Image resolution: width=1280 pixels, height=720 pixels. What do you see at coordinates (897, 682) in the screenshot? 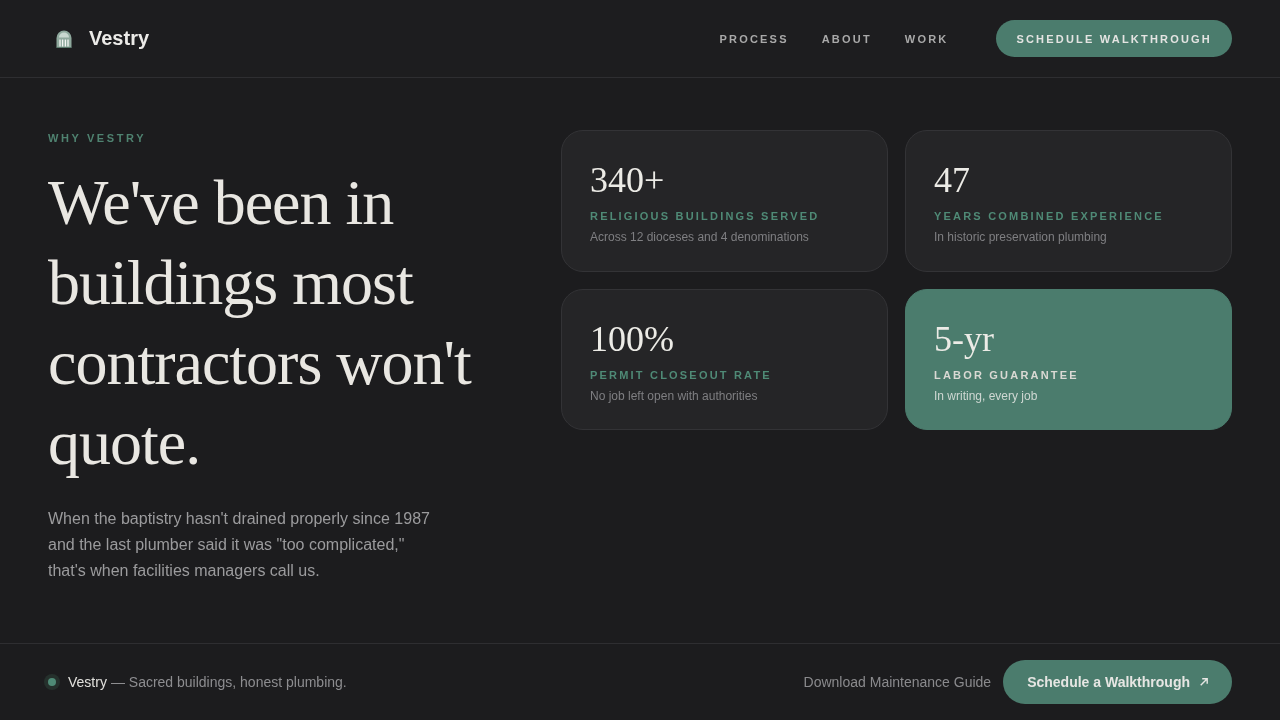
I see `download-guide-link: Download Maintenance Guide` at bounding box center [897, 682].